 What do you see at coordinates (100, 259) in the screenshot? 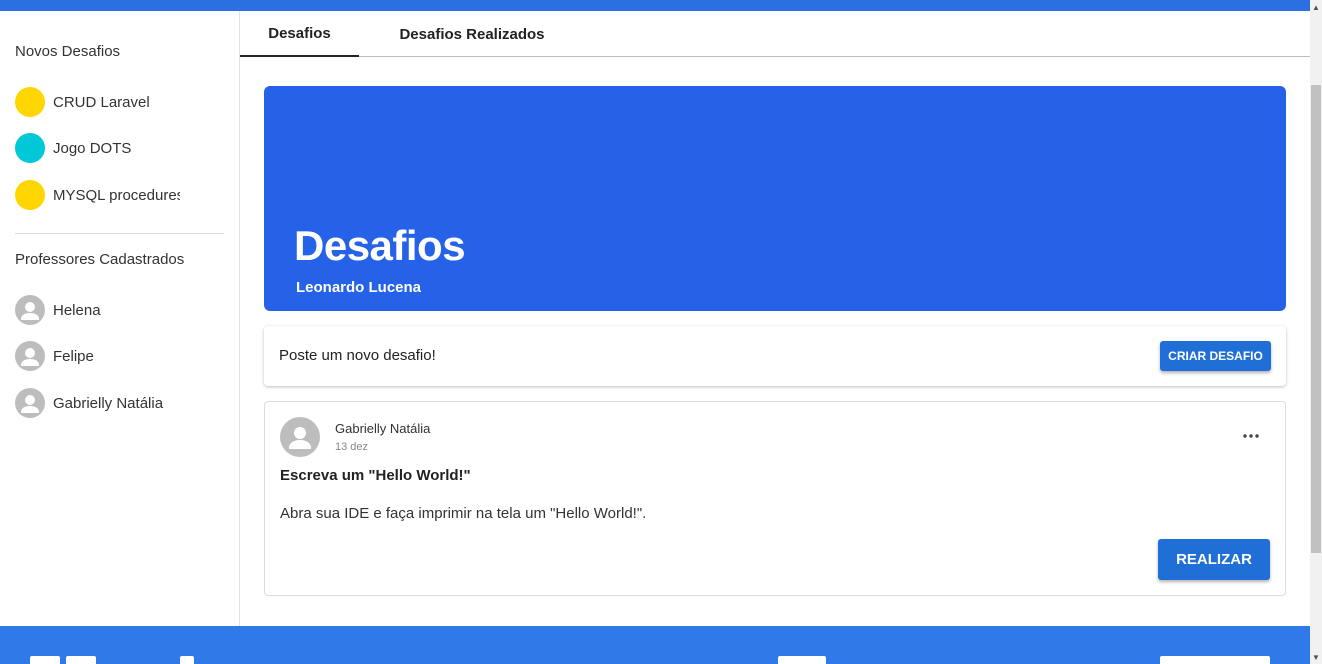
I see `teachers-heading: Professores Cadastrados` at bounding box center [100, 259].